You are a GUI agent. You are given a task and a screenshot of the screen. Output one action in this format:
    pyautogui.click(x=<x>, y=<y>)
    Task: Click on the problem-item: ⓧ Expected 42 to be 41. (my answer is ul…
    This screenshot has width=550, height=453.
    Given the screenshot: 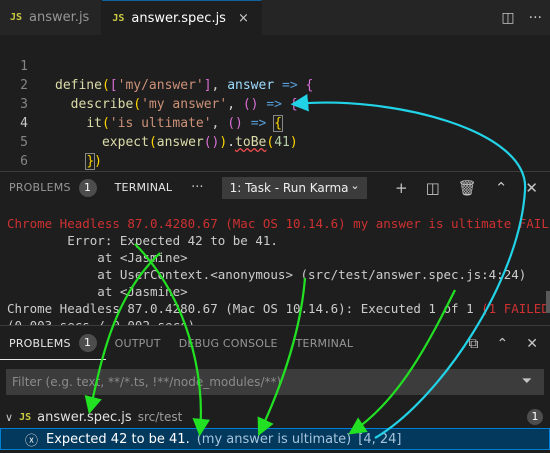 What is the action you would take?
    pyautogui.click(x=275, y=439)
    